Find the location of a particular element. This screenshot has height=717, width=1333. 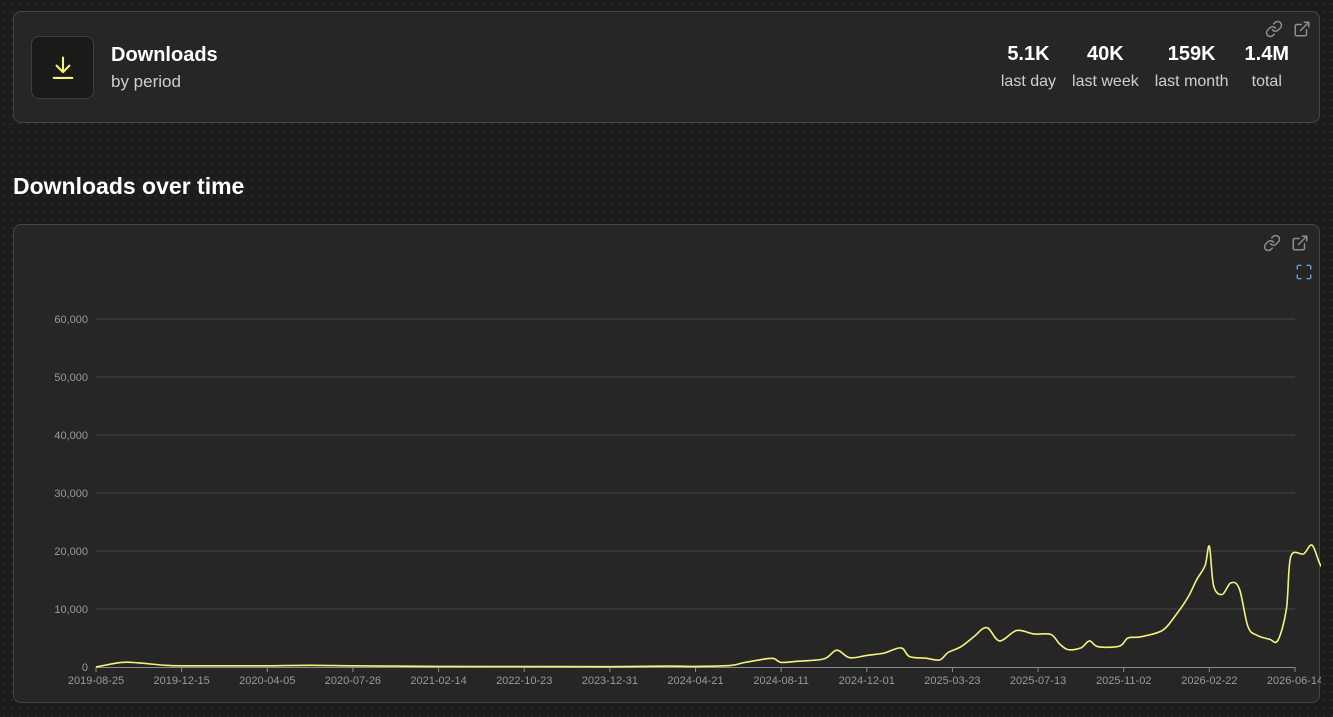

stat-label: total is located at coordinates (1266, 81).